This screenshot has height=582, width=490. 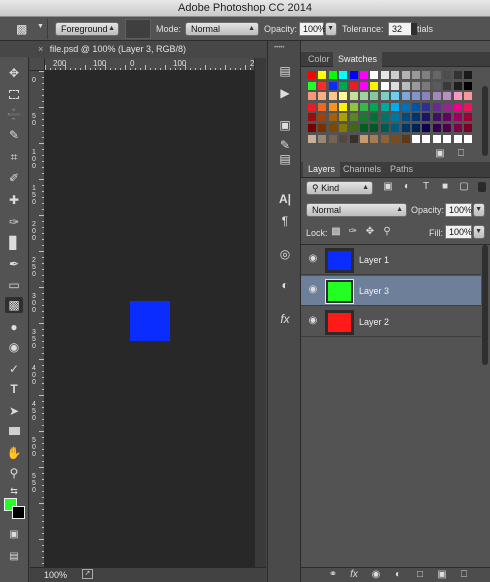 What do you see at coordinates (222, 29) in the screenshot?
I see `mode-select: Normal ▲​` at bounding box center [222, 29].